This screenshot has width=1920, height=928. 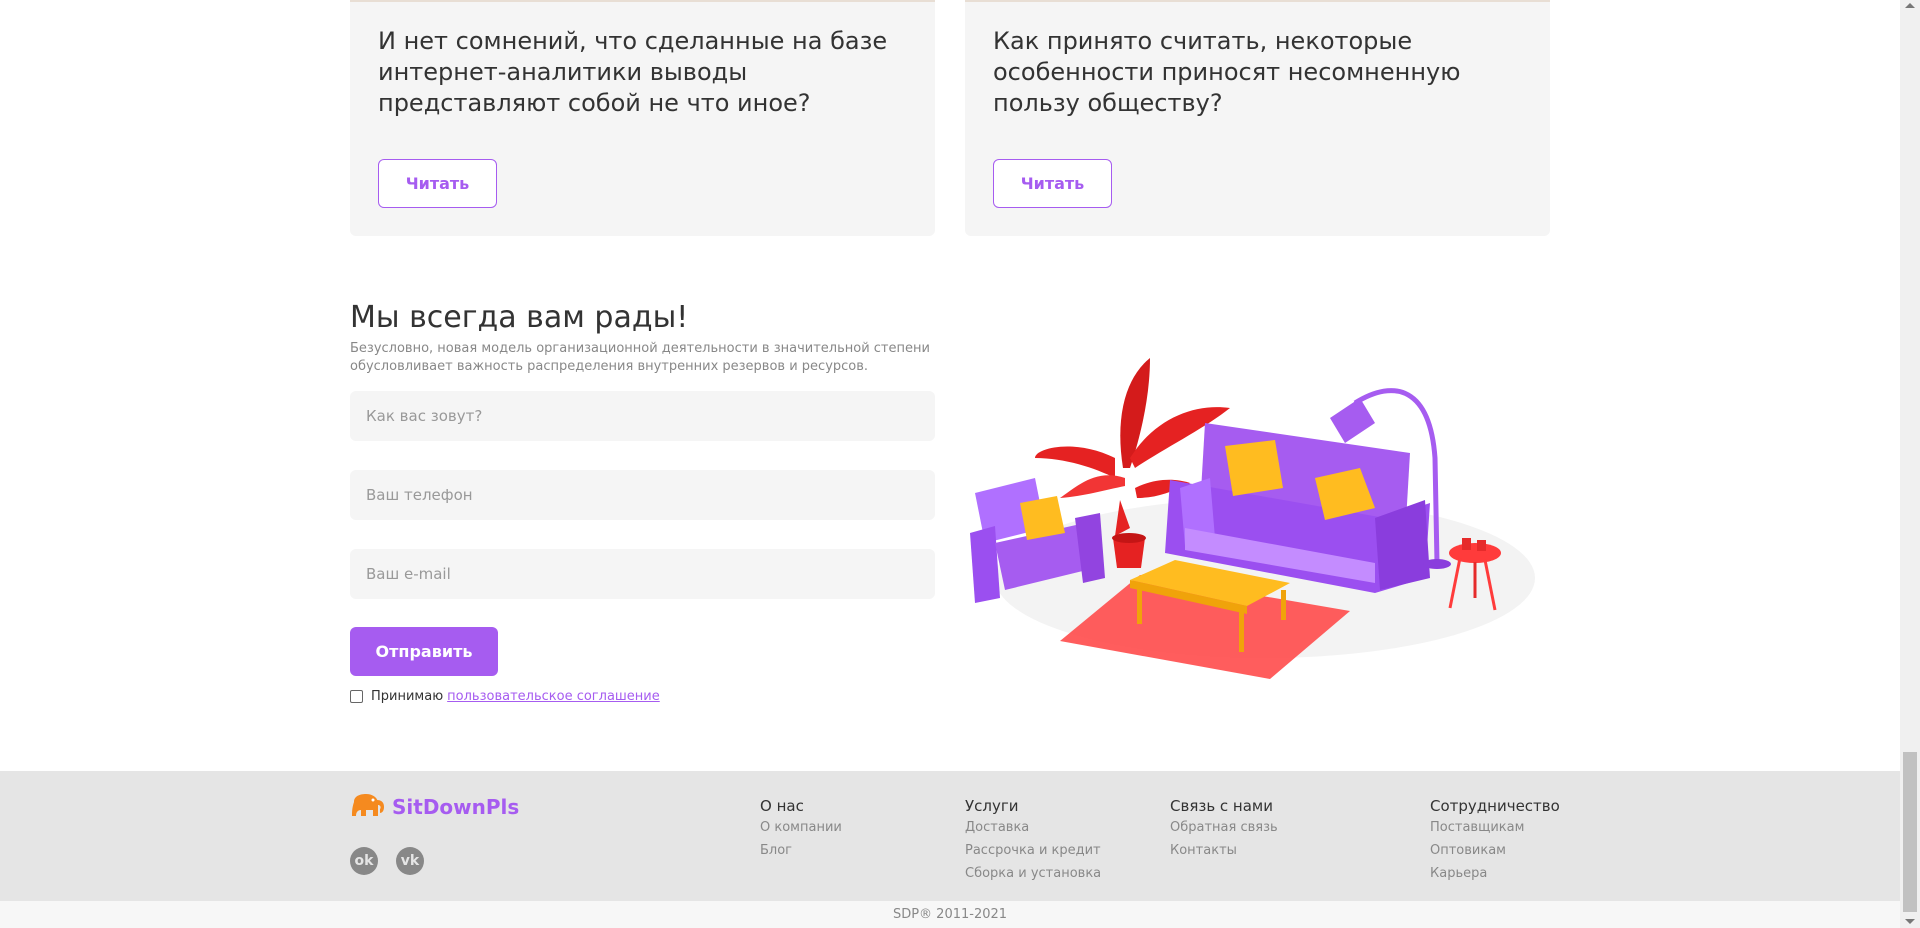 I want to click on footer-link: Обратная связь, so click(x=1224, y=827).